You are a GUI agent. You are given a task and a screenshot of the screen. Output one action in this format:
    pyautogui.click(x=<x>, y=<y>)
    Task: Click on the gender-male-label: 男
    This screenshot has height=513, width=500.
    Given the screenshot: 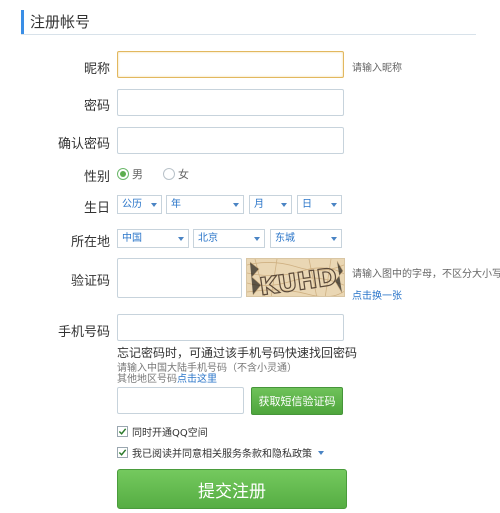 What is the action you would take?
    pyautogui.click(x=137, y=174)
    